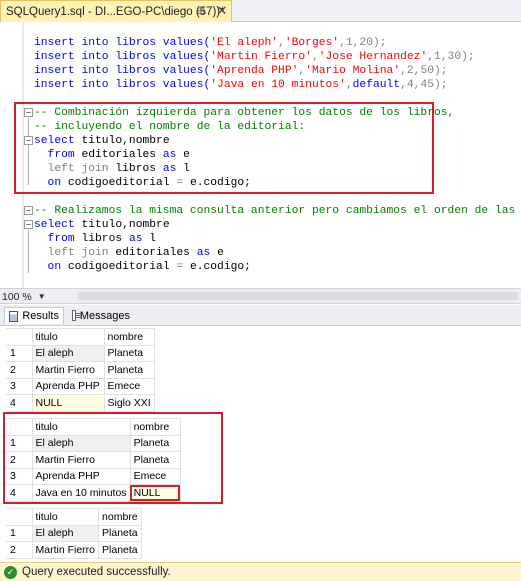  What do you see at coordinates (68, 403) in the screenshot?
I see `grid-cell: NULL` at bounding box center [68, 403].